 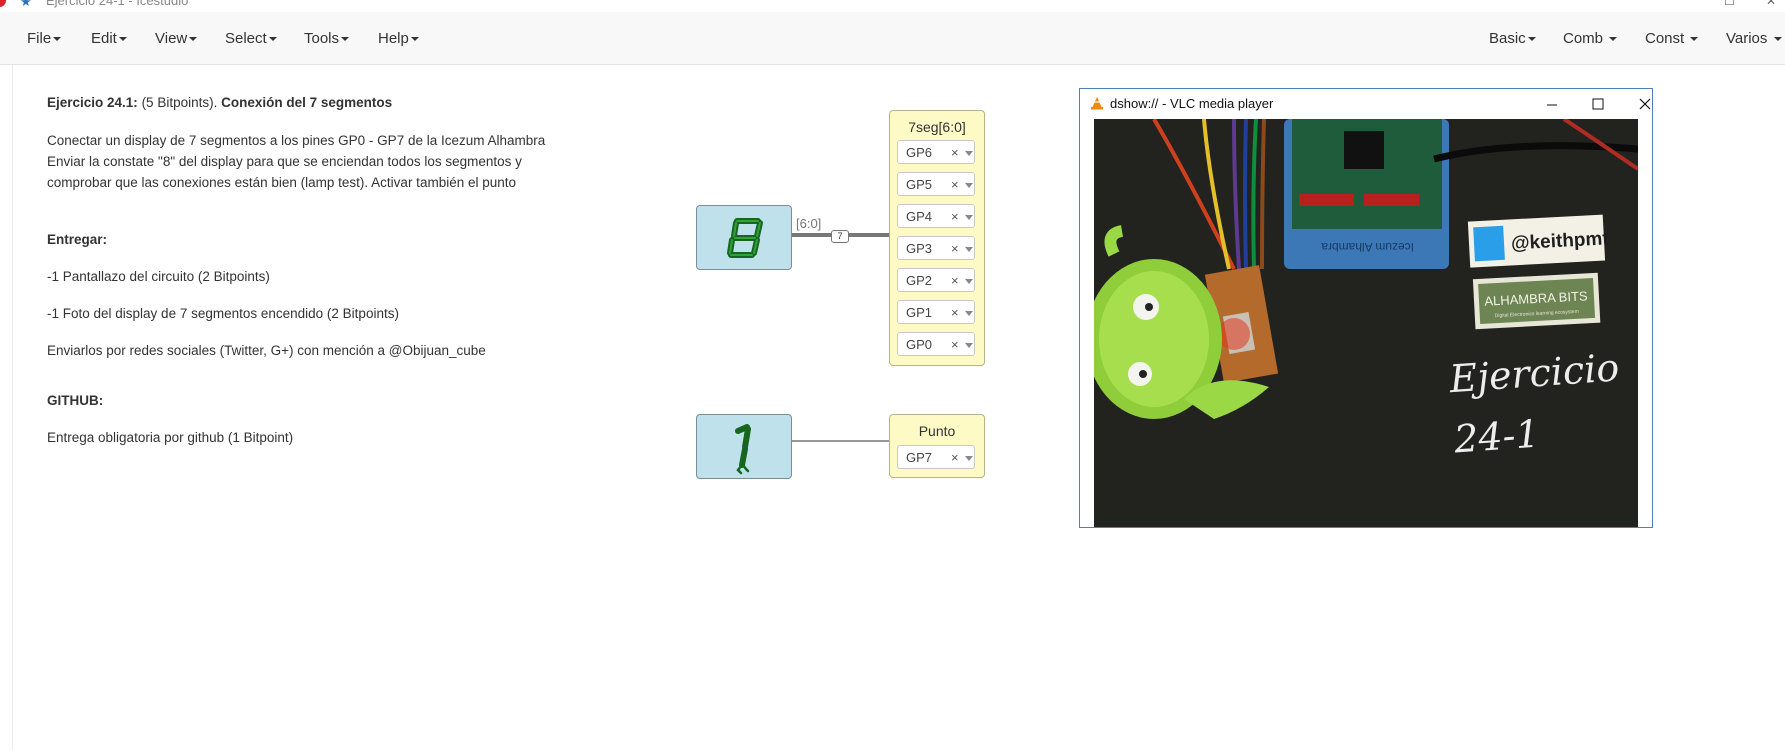 I want to click on menu-help: Help, so click(x=398, y=38).